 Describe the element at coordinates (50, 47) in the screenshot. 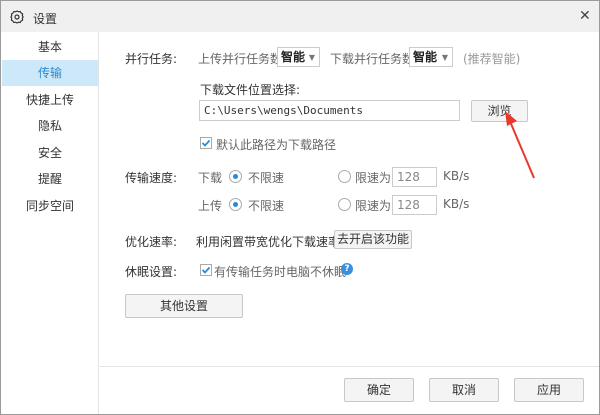

I see `sidebar-item-basic: 基本` at that location.